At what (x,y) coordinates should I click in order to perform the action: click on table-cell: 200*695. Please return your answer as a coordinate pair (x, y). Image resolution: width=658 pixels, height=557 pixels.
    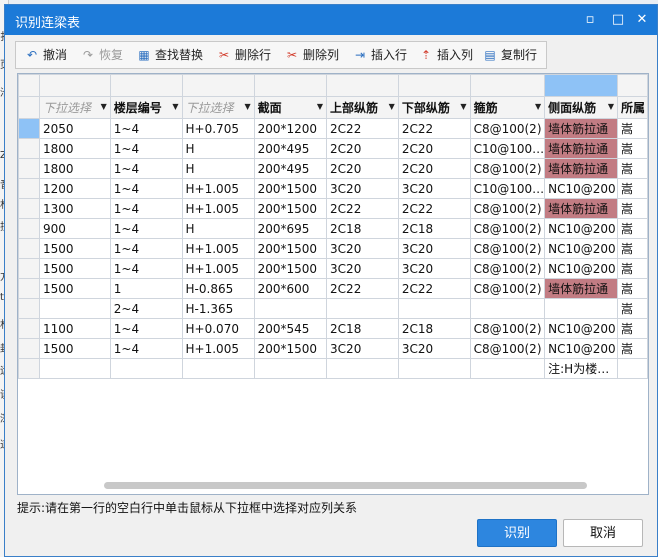
    Looking at the image, I should click on (290, 228).